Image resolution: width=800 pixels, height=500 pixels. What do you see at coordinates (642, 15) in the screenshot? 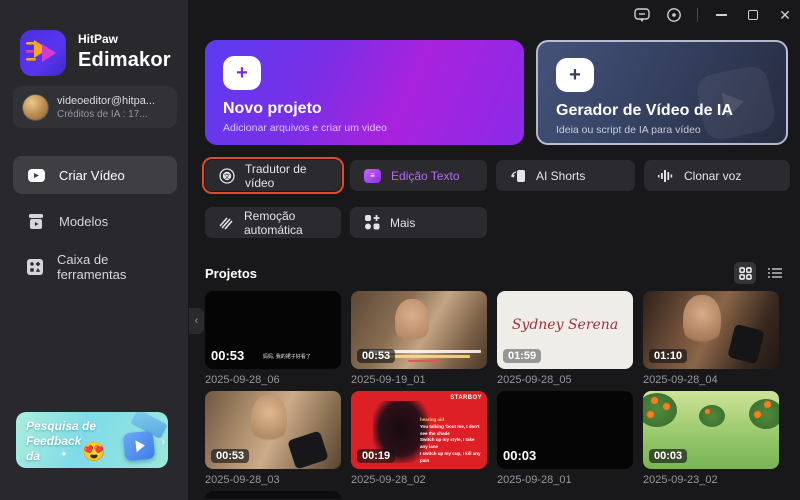
I see `feedback-bubble-icon` at bounding box center [642, 15].